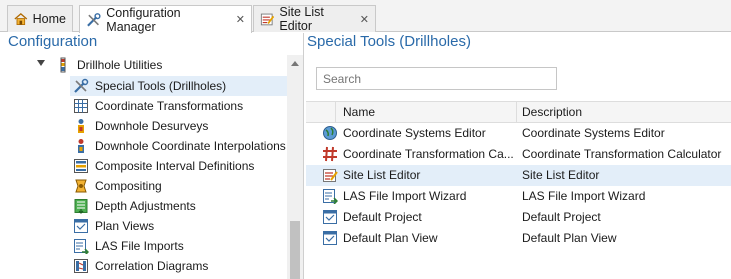 The height and width of the screenshot is (279, 731). I want to click on search-input, so click(436, 78).